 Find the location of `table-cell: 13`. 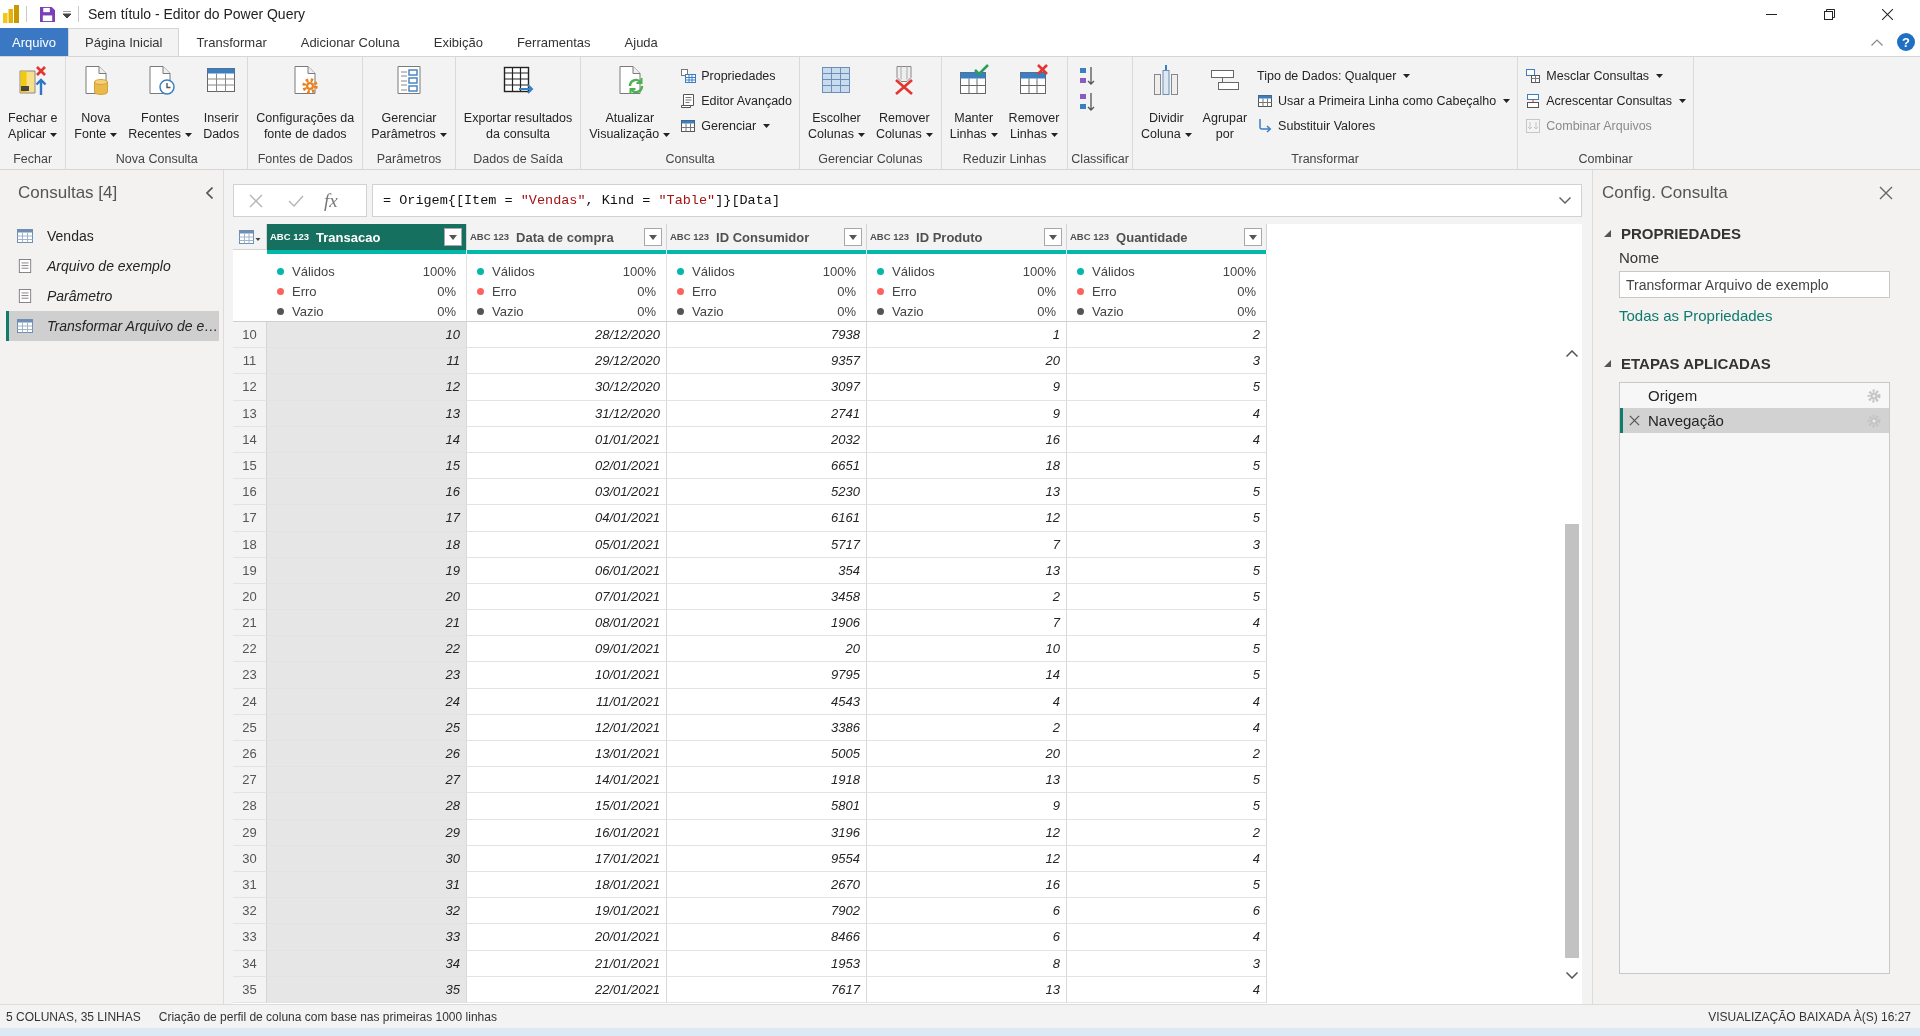

table-cell: 13 is located at coordinates (967, 989).